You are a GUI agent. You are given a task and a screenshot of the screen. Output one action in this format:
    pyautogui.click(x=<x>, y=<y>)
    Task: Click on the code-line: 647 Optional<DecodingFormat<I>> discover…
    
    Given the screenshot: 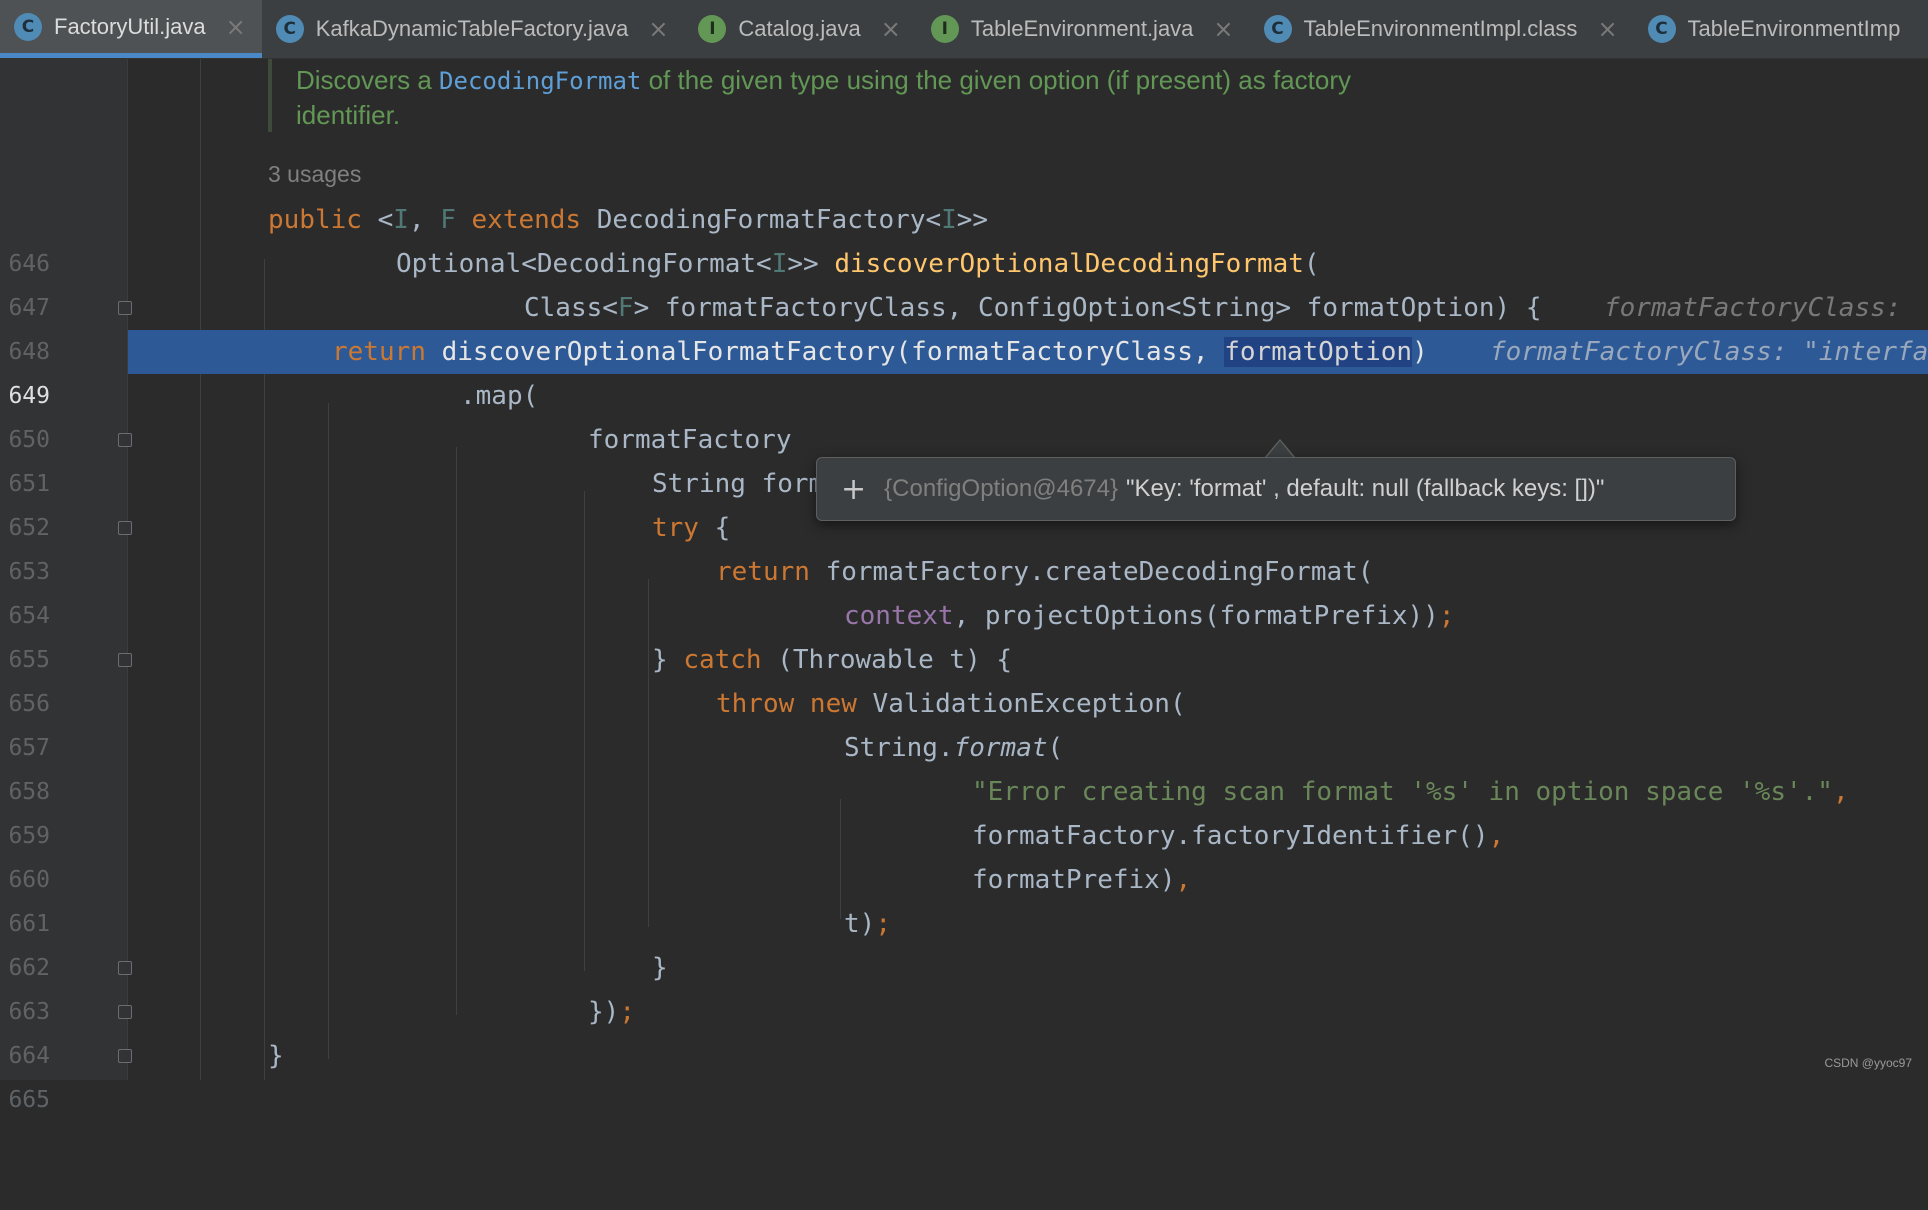 What is the action you would take?
    pyautogui.click(x=964, y=281)
    